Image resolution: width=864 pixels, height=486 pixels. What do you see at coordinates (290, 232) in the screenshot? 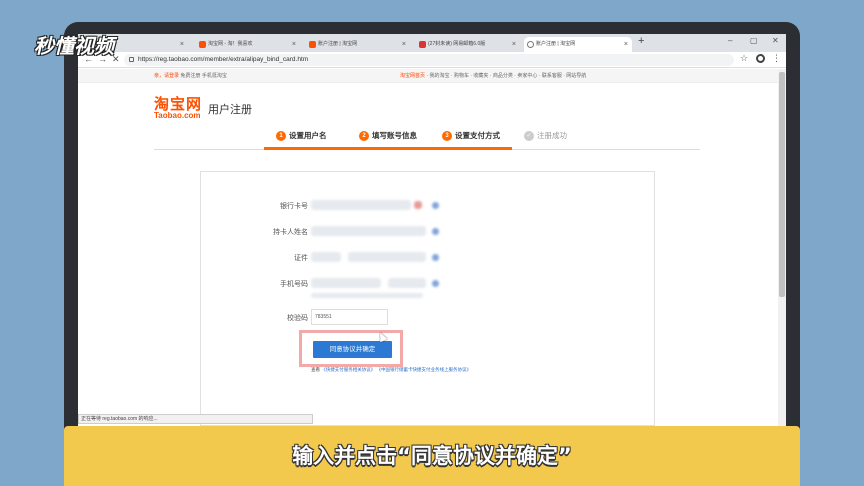
I see `cardholder-label: 持卡人姓名` at bounding box center [290, 232].